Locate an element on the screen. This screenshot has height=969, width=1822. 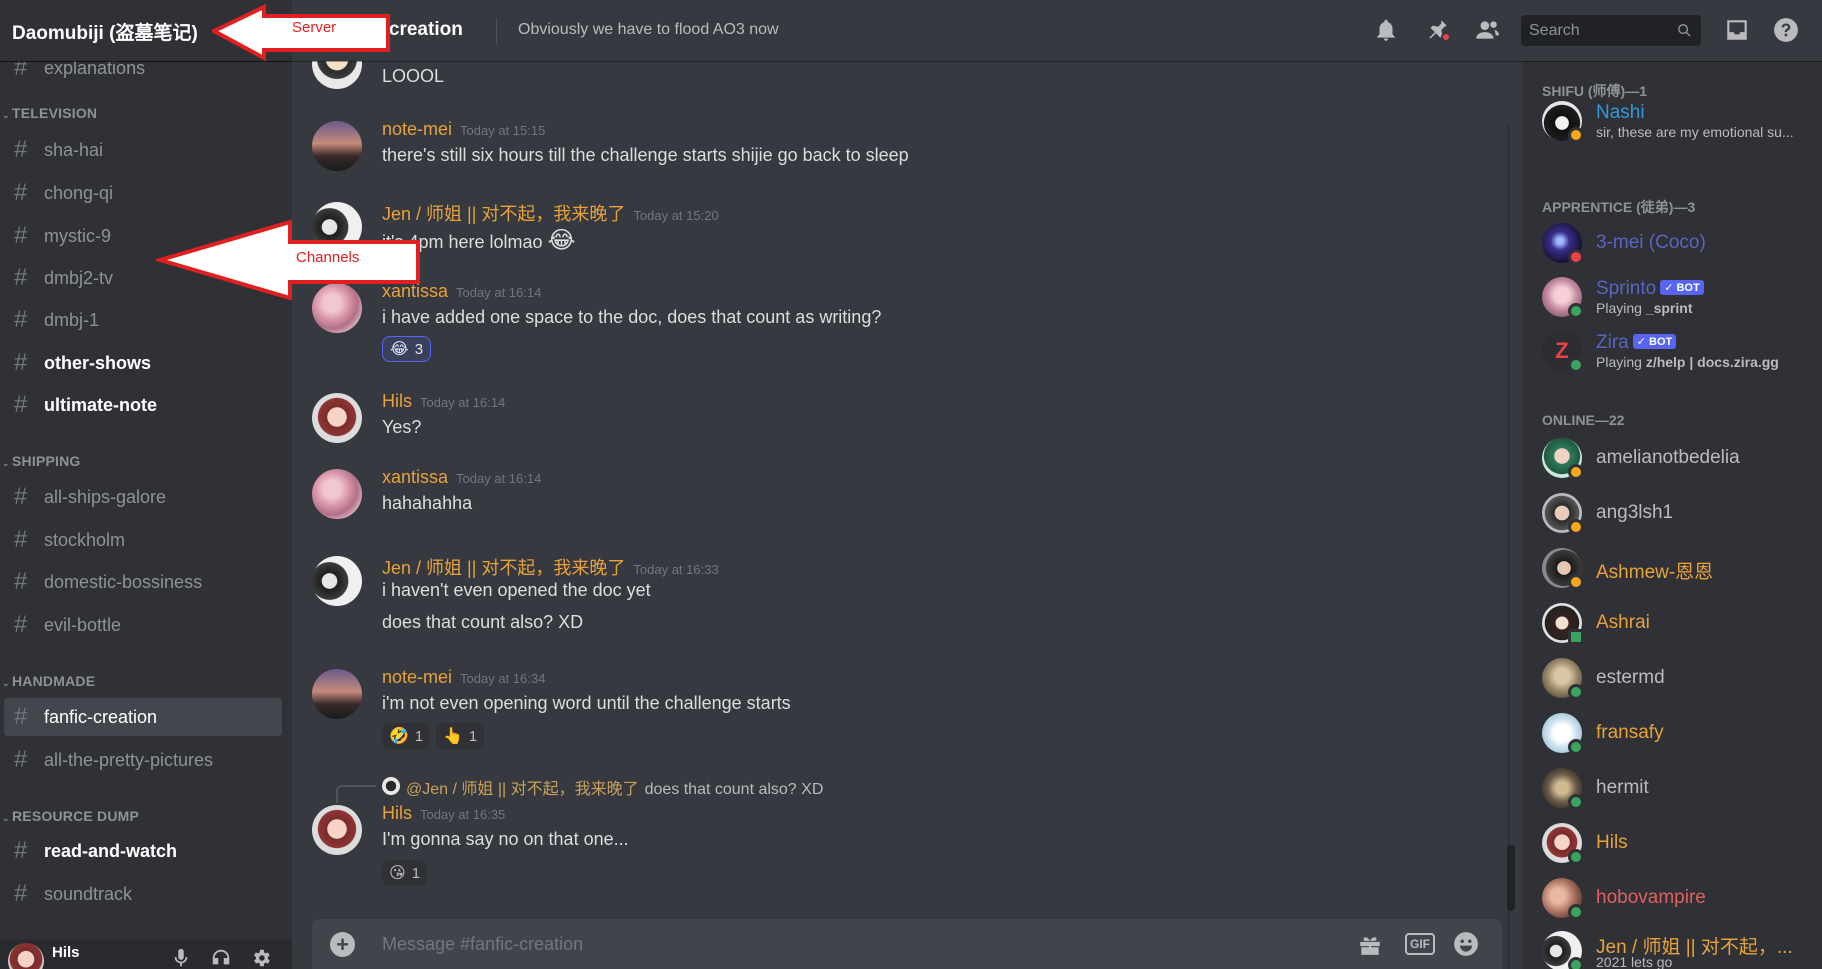
channel-stockholm: # stockholm is located at coordinates (143, 540).